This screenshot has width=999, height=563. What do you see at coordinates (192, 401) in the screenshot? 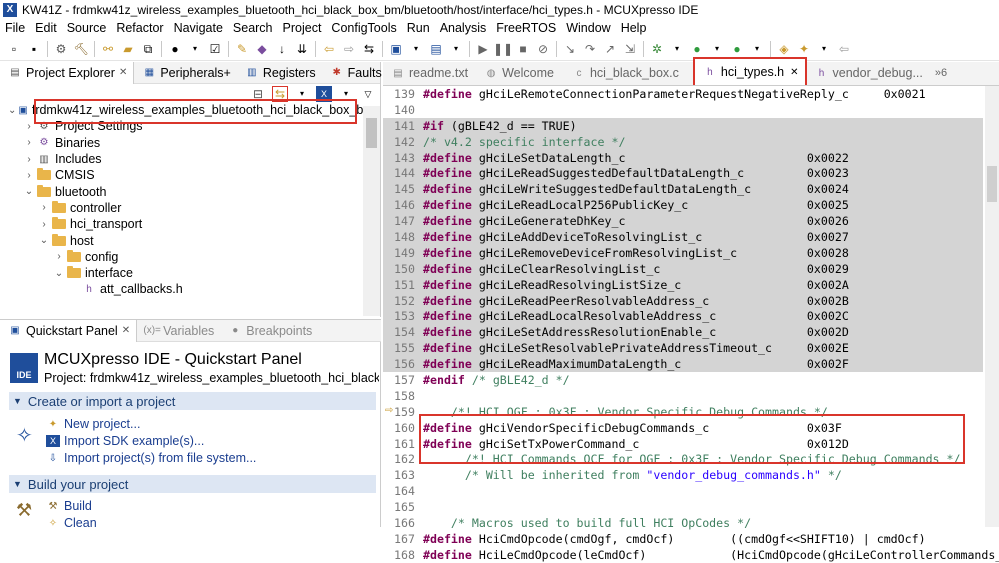
I see `create-import-section: ▼ Create or import a project` at bounding box center [192, 401].